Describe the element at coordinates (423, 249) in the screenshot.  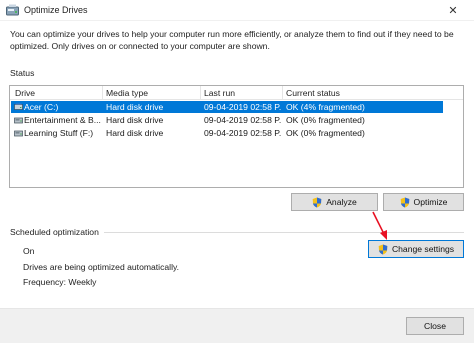
I see `change-settings-button-label: Change settings` at that location.